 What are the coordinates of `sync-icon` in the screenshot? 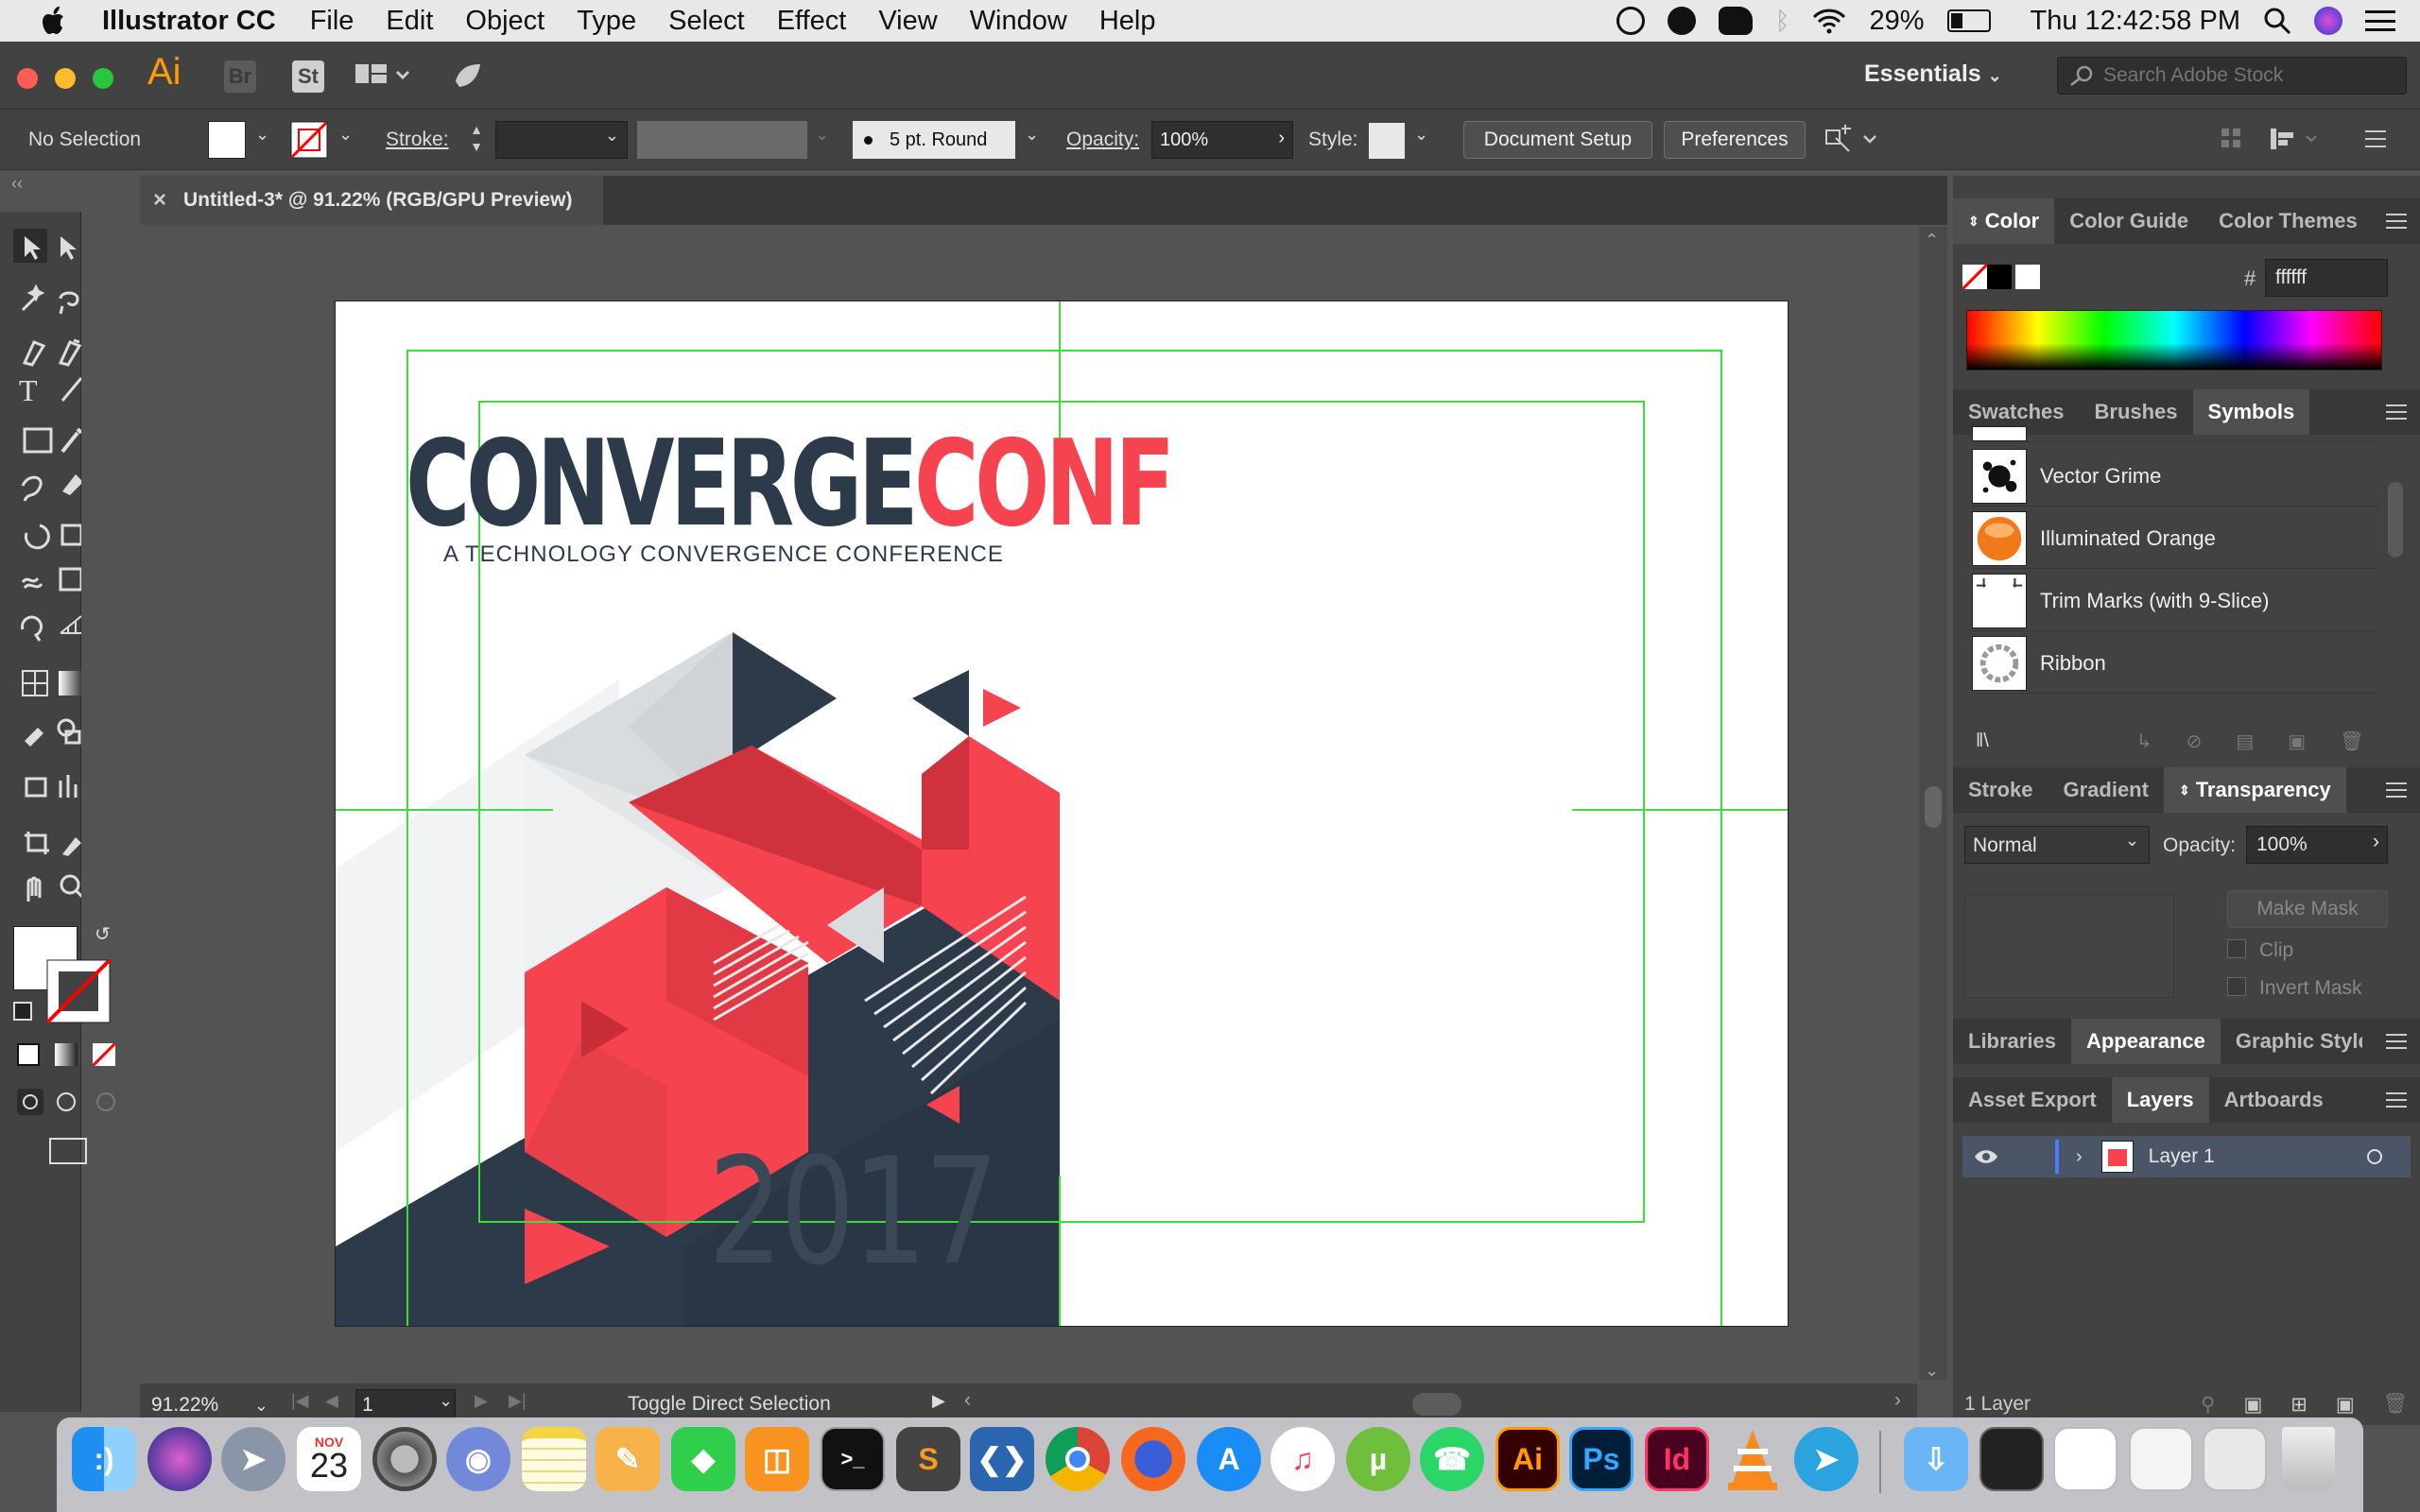 It's located at (1630, 21).